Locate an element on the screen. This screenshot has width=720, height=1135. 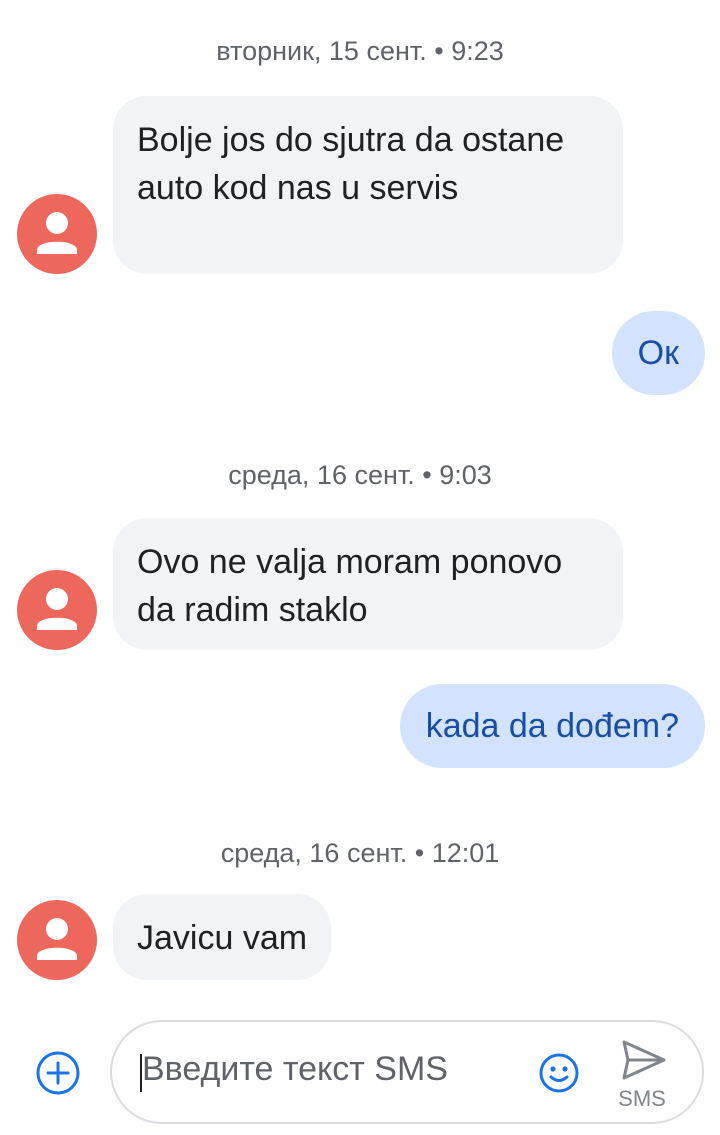
incoming-message: Javicu vam is located at coordinates (222, 937).